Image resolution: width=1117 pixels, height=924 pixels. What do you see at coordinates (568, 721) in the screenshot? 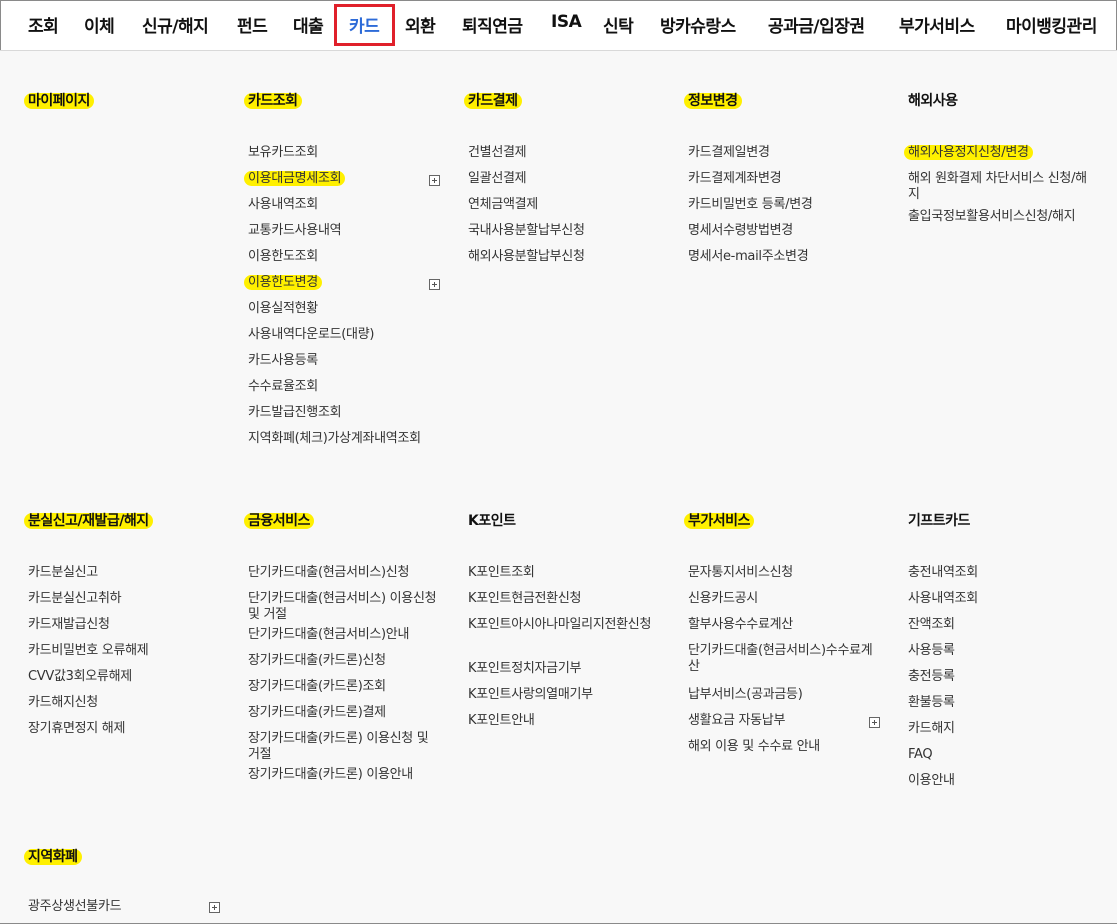
I see `menu-link-kpoint-guide: K포인트안내` at bounding box center [568, 721].